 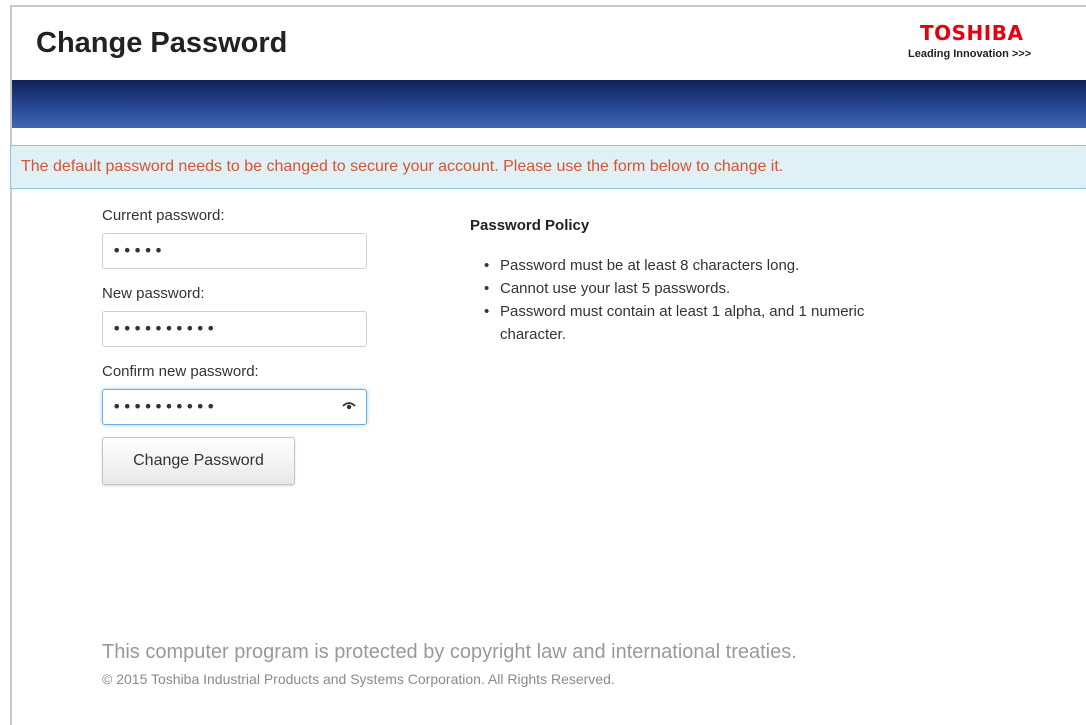 What do you see at coordinates (972, 33) in the screenshot?
I see `logo-wordmark: TOSHIBA` at bounding box center [972, 33].